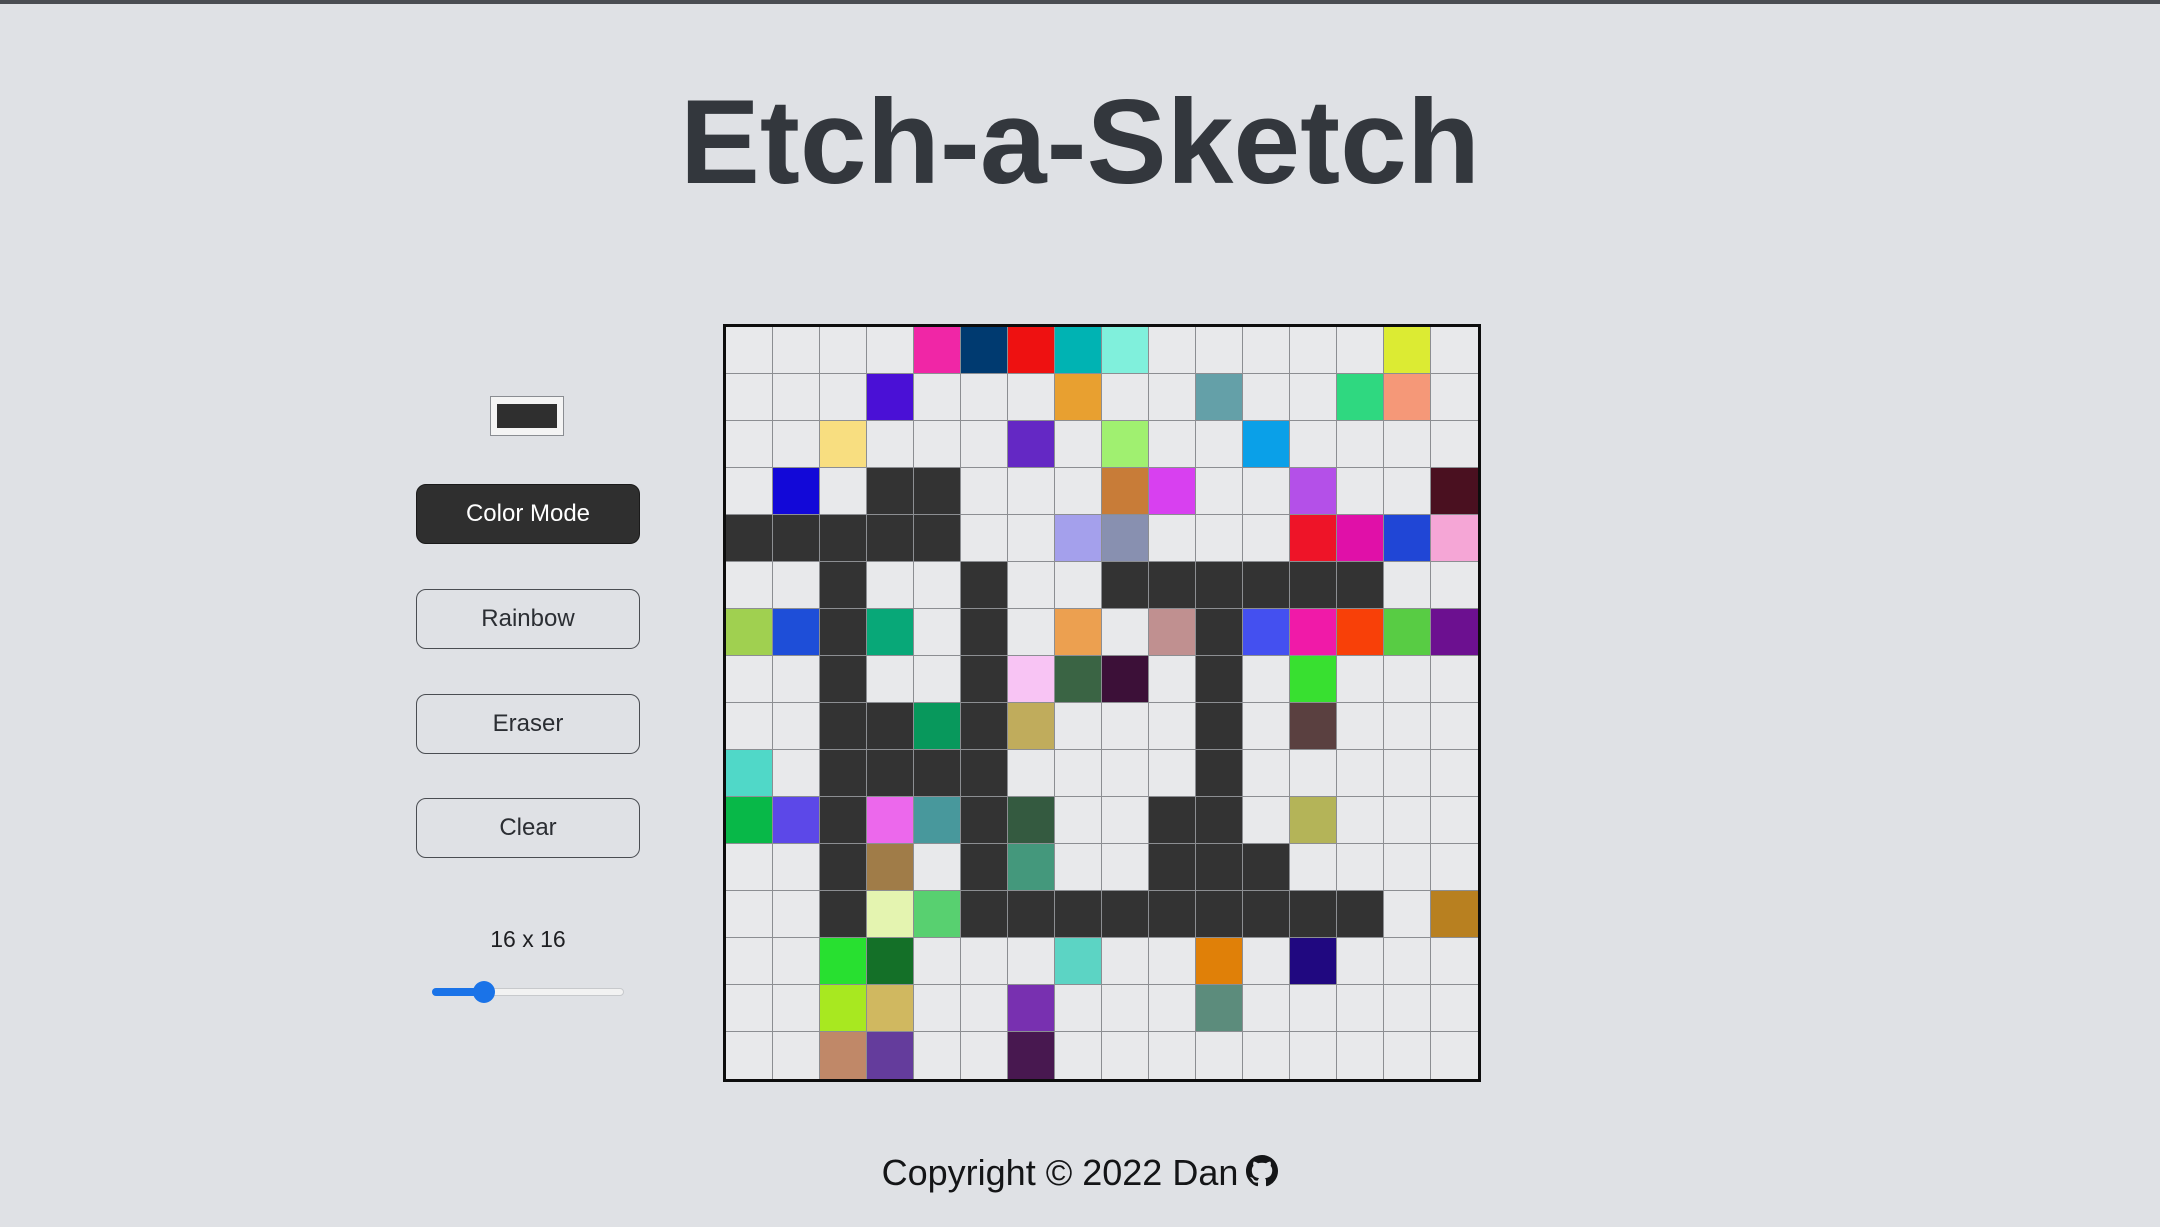 The image size is (2160, 1227). I want to click on color-picker, so click(527, 416).